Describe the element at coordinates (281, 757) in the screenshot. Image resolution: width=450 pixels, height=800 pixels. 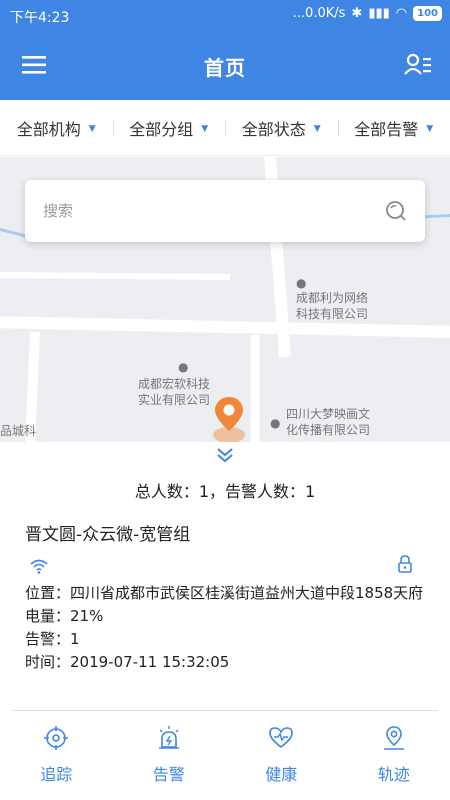
I see `nav-health: 健康` at that location.